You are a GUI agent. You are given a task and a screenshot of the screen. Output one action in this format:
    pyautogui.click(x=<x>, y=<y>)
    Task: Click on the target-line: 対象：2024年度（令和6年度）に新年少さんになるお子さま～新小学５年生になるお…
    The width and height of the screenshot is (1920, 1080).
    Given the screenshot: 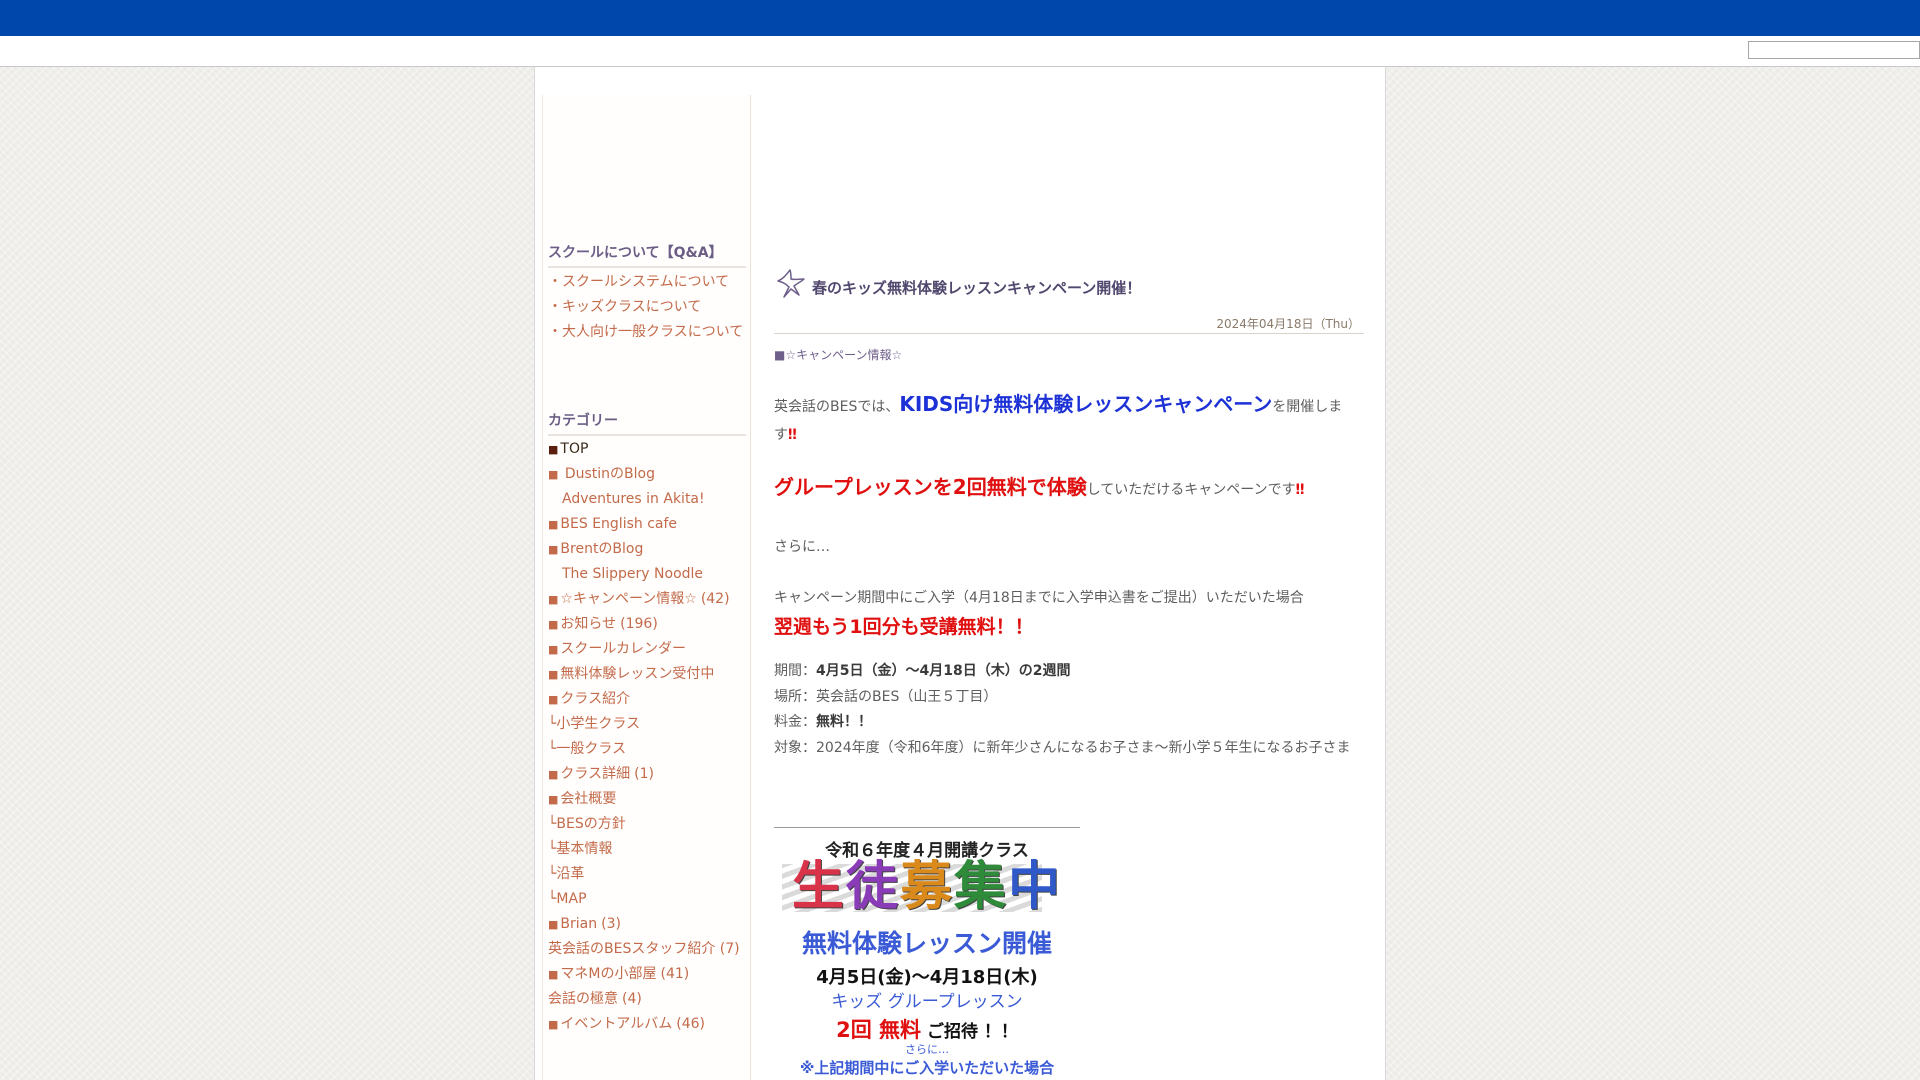 What is the action you would take?
    pyautogui.click(x=1062, y=747)
    